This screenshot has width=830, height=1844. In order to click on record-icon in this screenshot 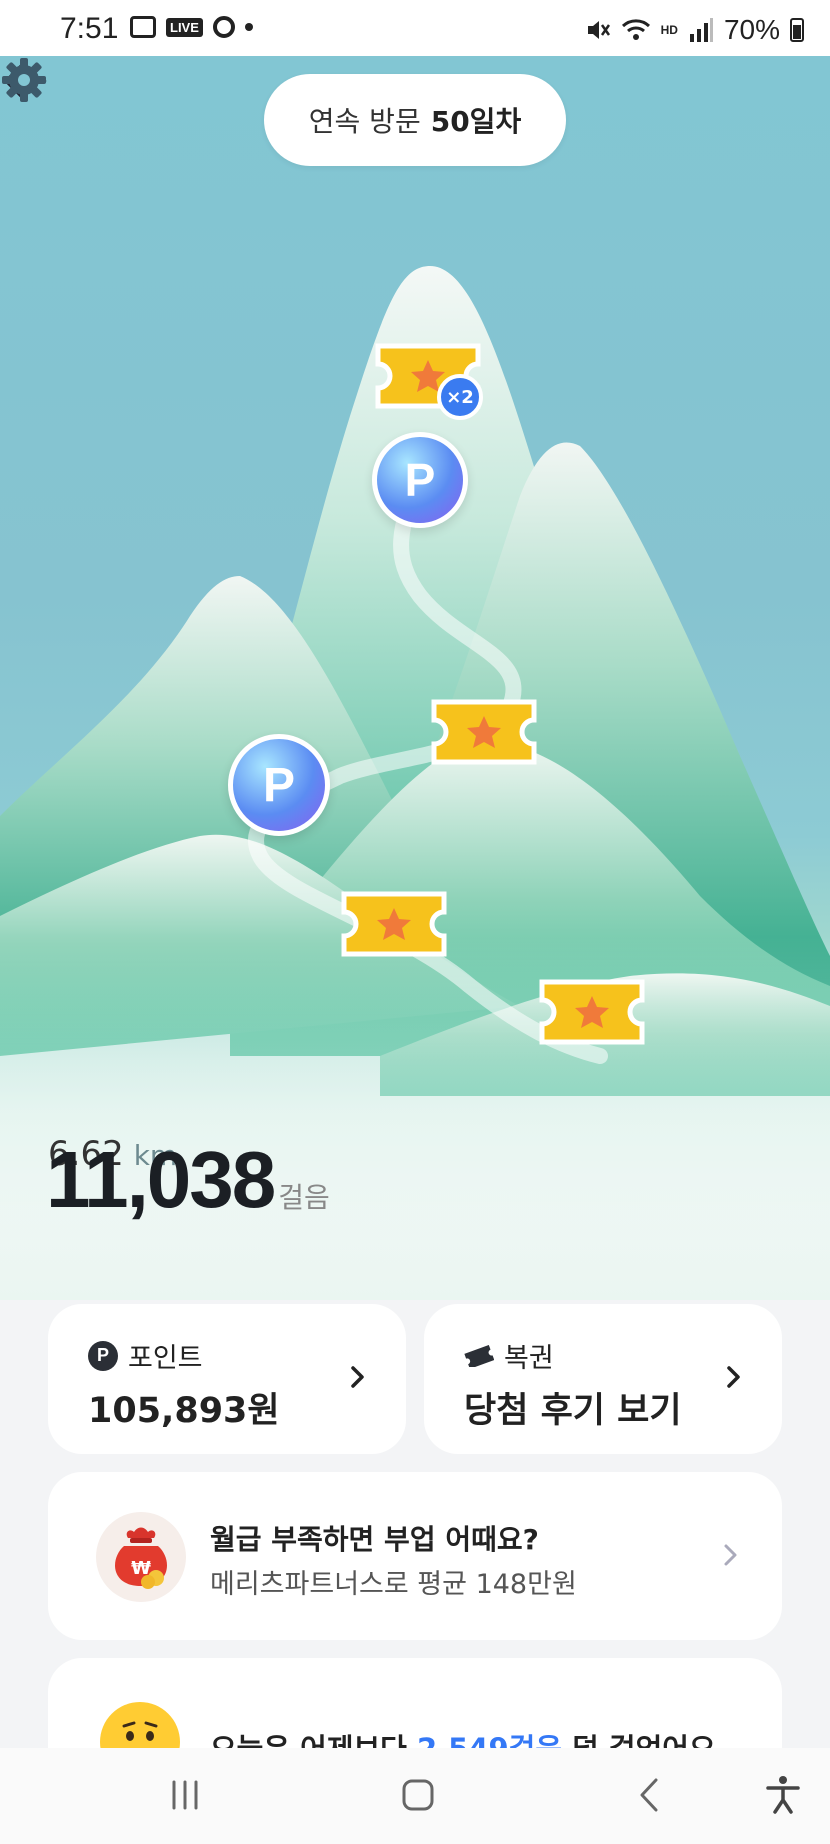, I will do `click(223, 27)`.